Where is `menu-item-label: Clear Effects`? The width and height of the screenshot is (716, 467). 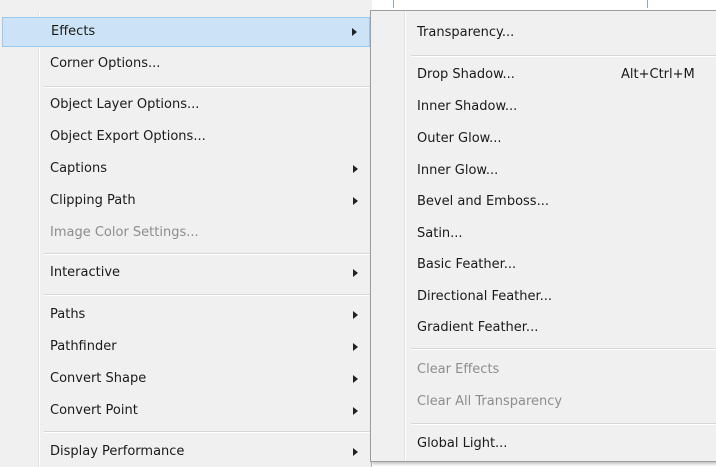 menu-item-label: Clear Effects is located at coordinates (458, 369).